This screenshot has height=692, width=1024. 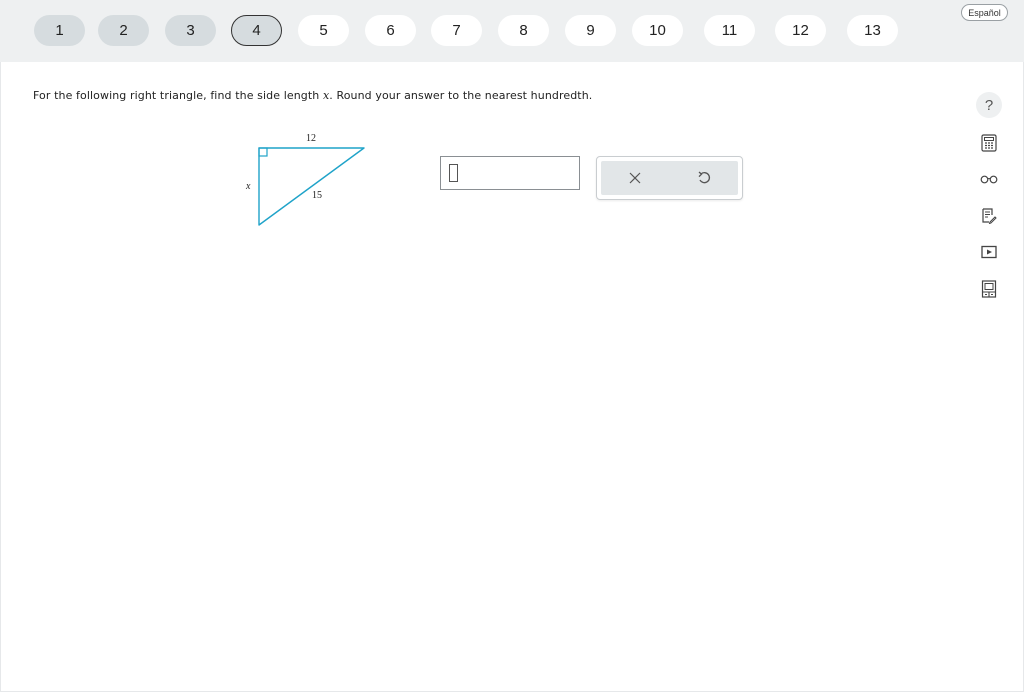 What do you see at coordinates (523, 30) in the screenshot?
I see `question-button-8: 8` at bounding box center [523, 30].